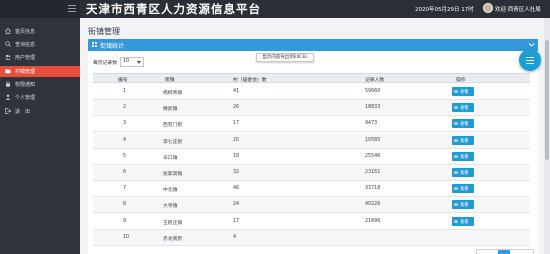  What do you see at coordinates (125, 140) in the screenshot?
I see `cell-id: 4` at bounding box center [125, 140].